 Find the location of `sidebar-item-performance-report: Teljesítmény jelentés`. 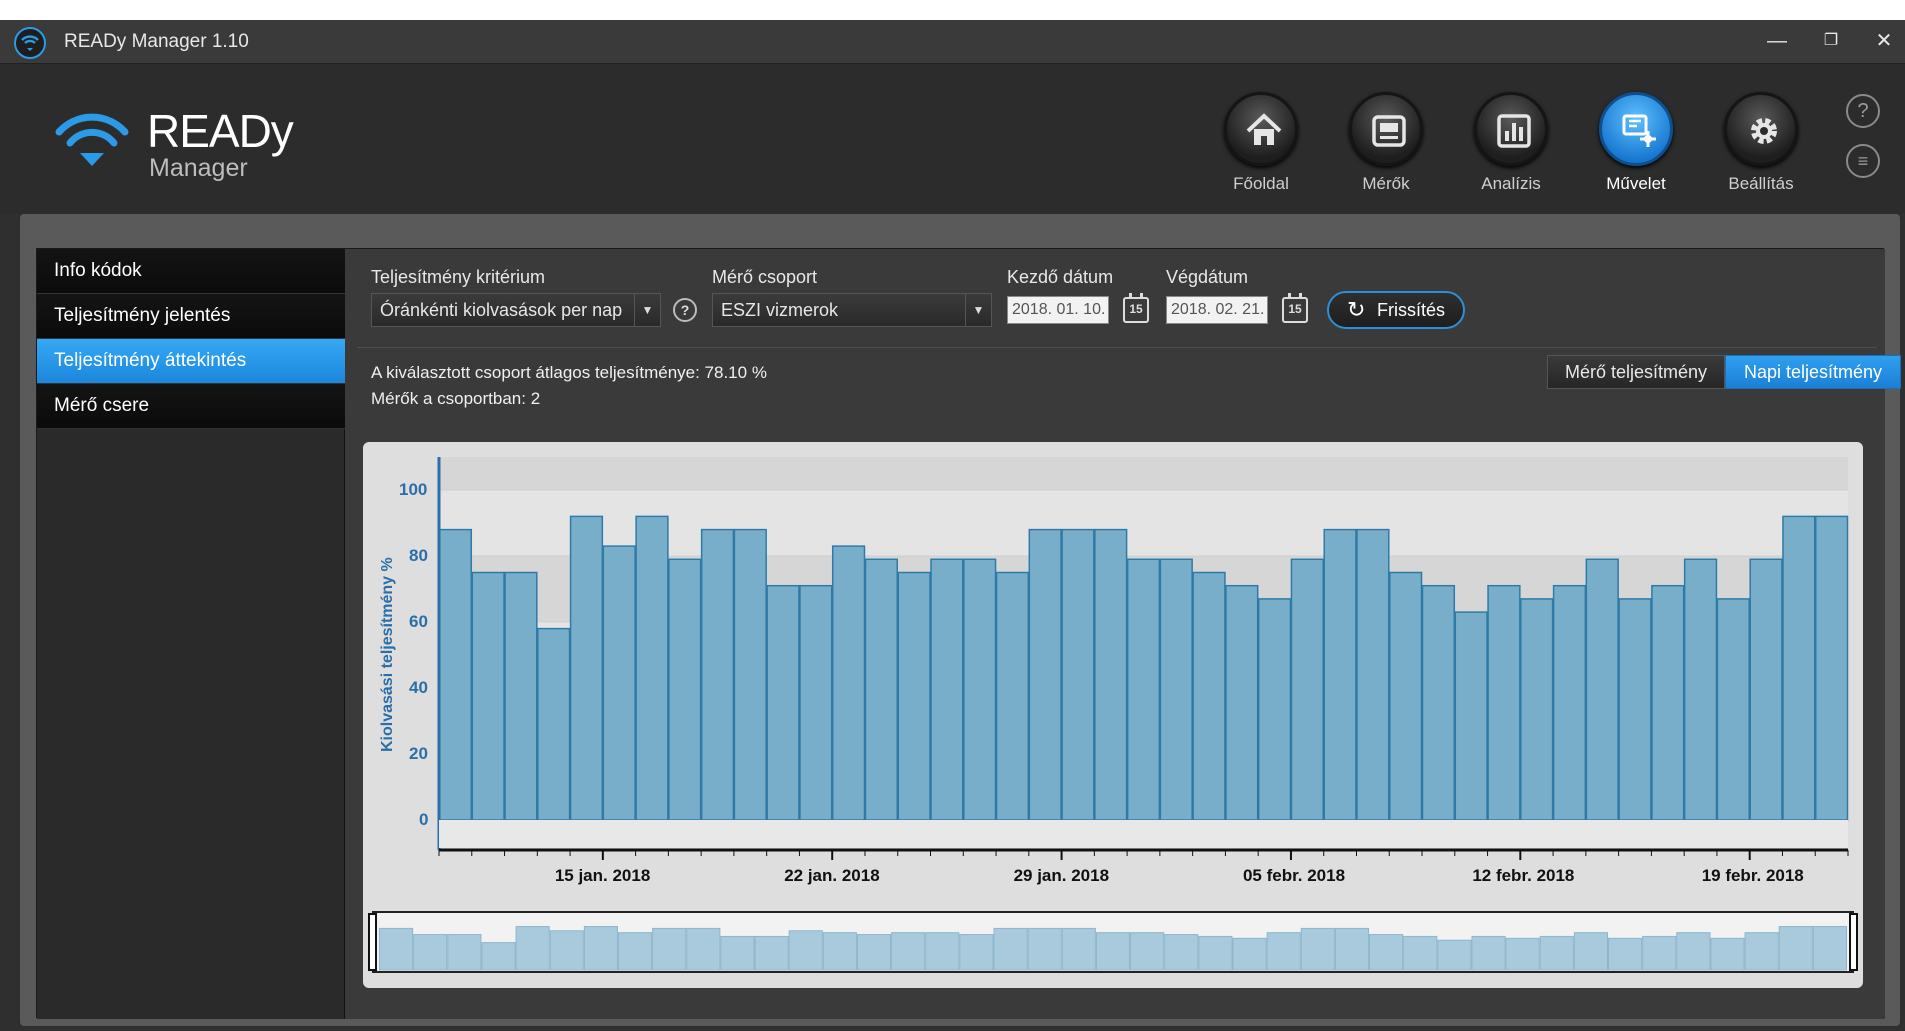

sidebar-item-performance-report: Teljesítmény jelentés is located at coordinates (191, 316).